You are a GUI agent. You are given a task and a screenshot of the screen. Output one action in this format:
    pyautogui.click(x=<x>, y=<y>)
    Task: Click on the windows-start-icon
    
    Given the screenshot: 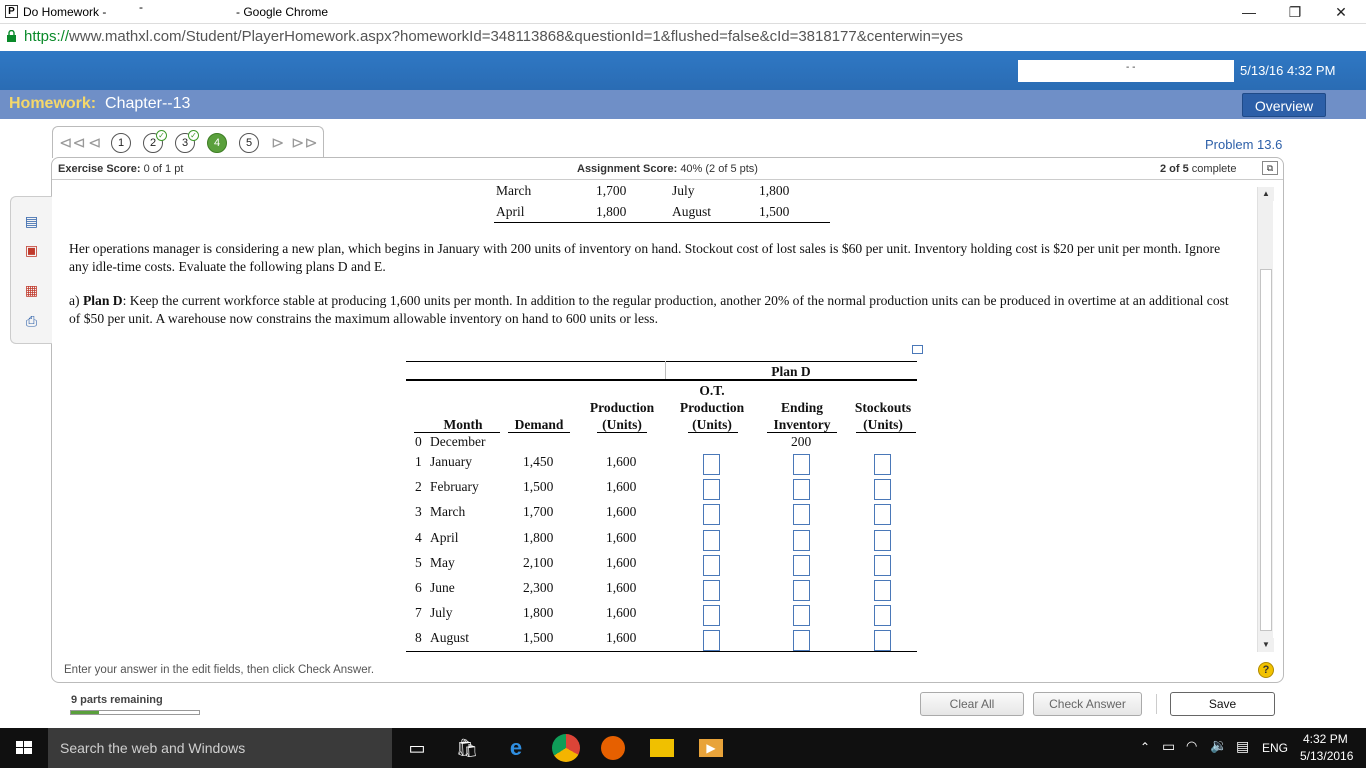 What is the action you would take?
    pyautogui.click(x=24, y=748)
    